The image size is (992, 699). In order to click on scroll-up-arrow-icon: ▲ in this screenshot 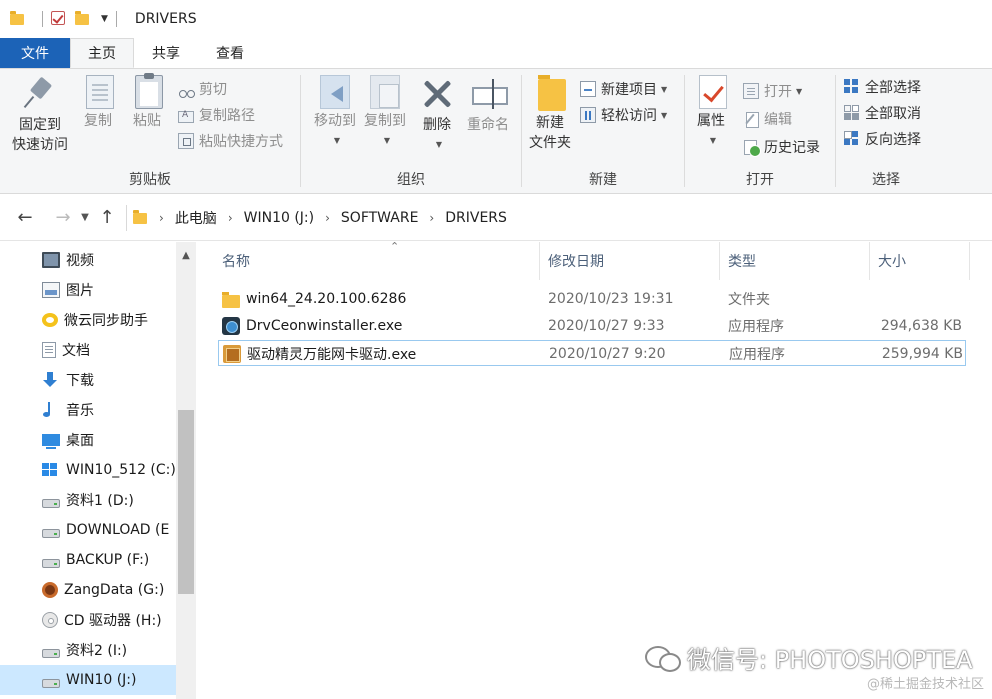, I will do `click(186, 255)`.